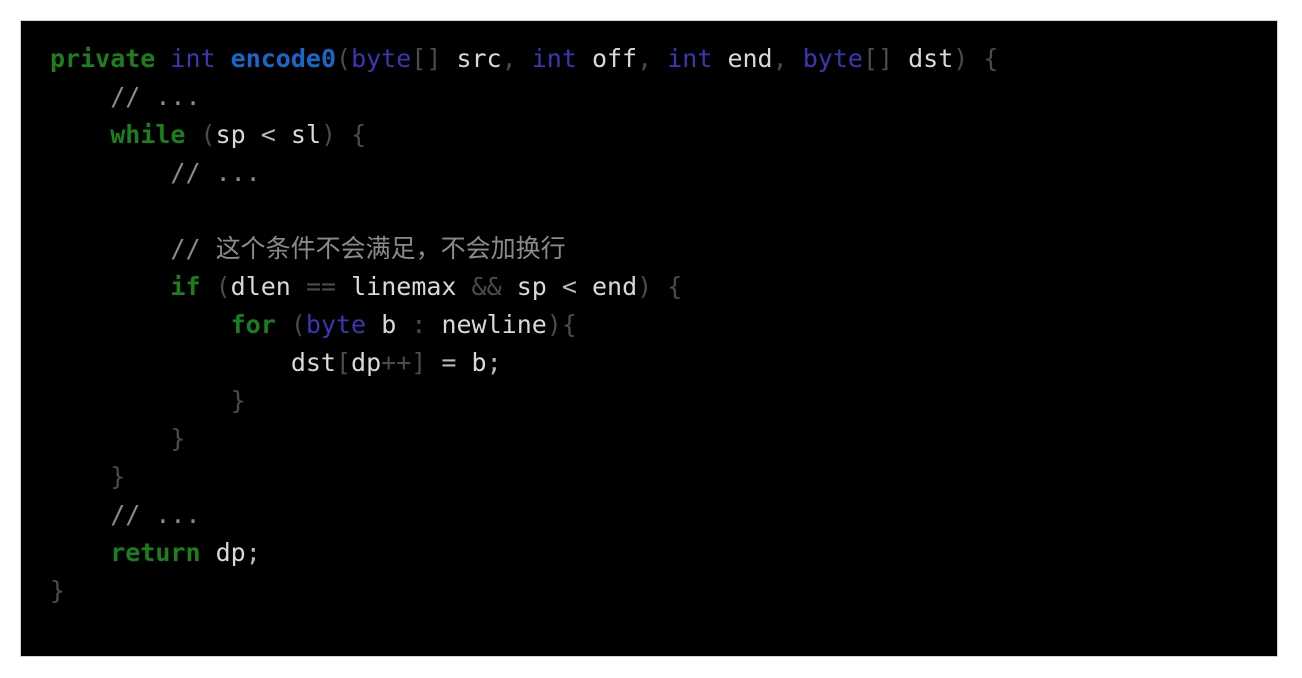 The width and height of the screenshot is (1302, 678). I want to click on code-token-op: &&, so click(486, 286).